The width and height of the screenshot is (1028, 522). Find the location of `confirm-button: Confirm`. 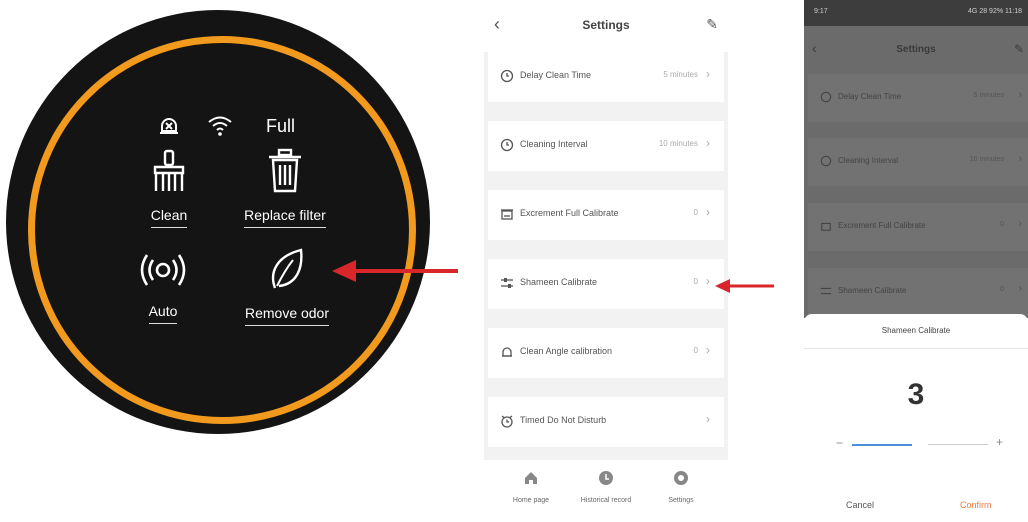

confirm-button: Confirm is located at coordinates (976, 505).